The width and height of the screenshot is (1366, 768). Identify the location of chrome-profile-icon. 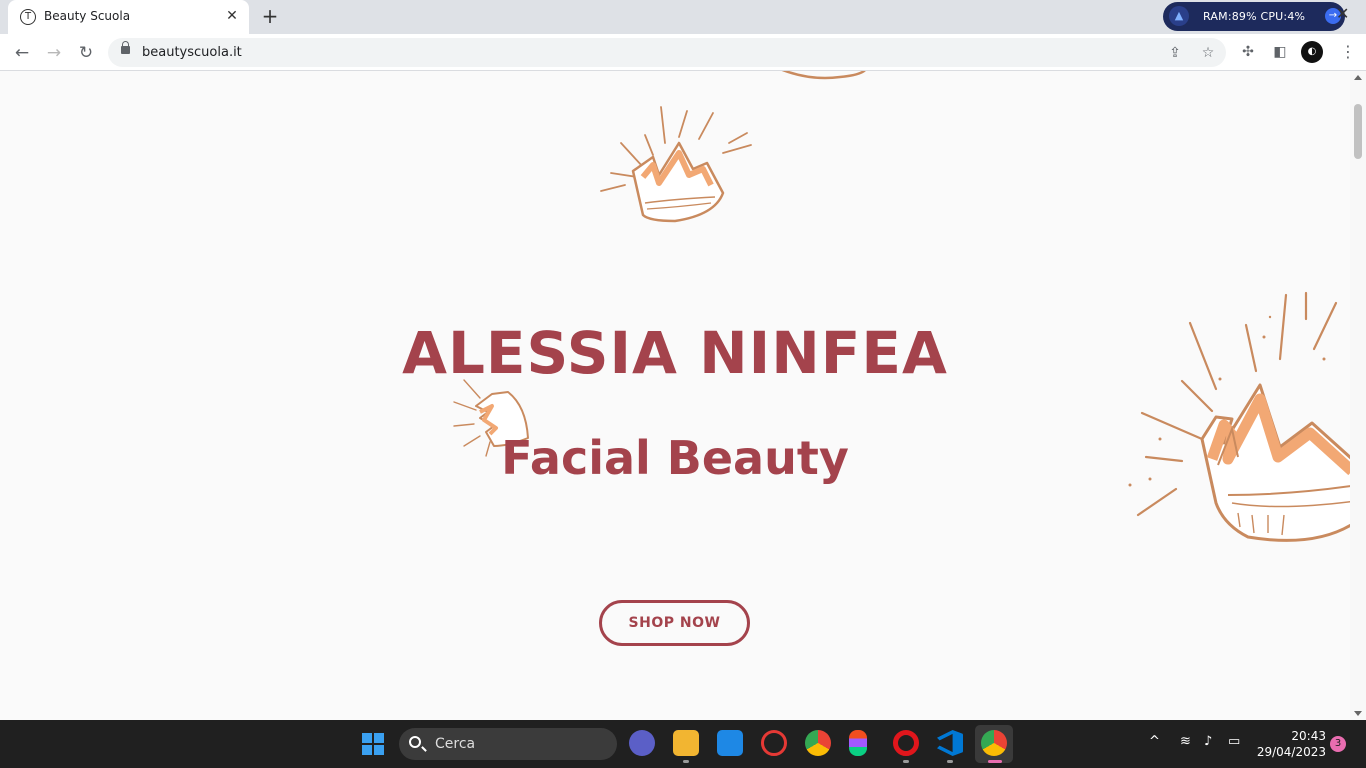
(994, 743).